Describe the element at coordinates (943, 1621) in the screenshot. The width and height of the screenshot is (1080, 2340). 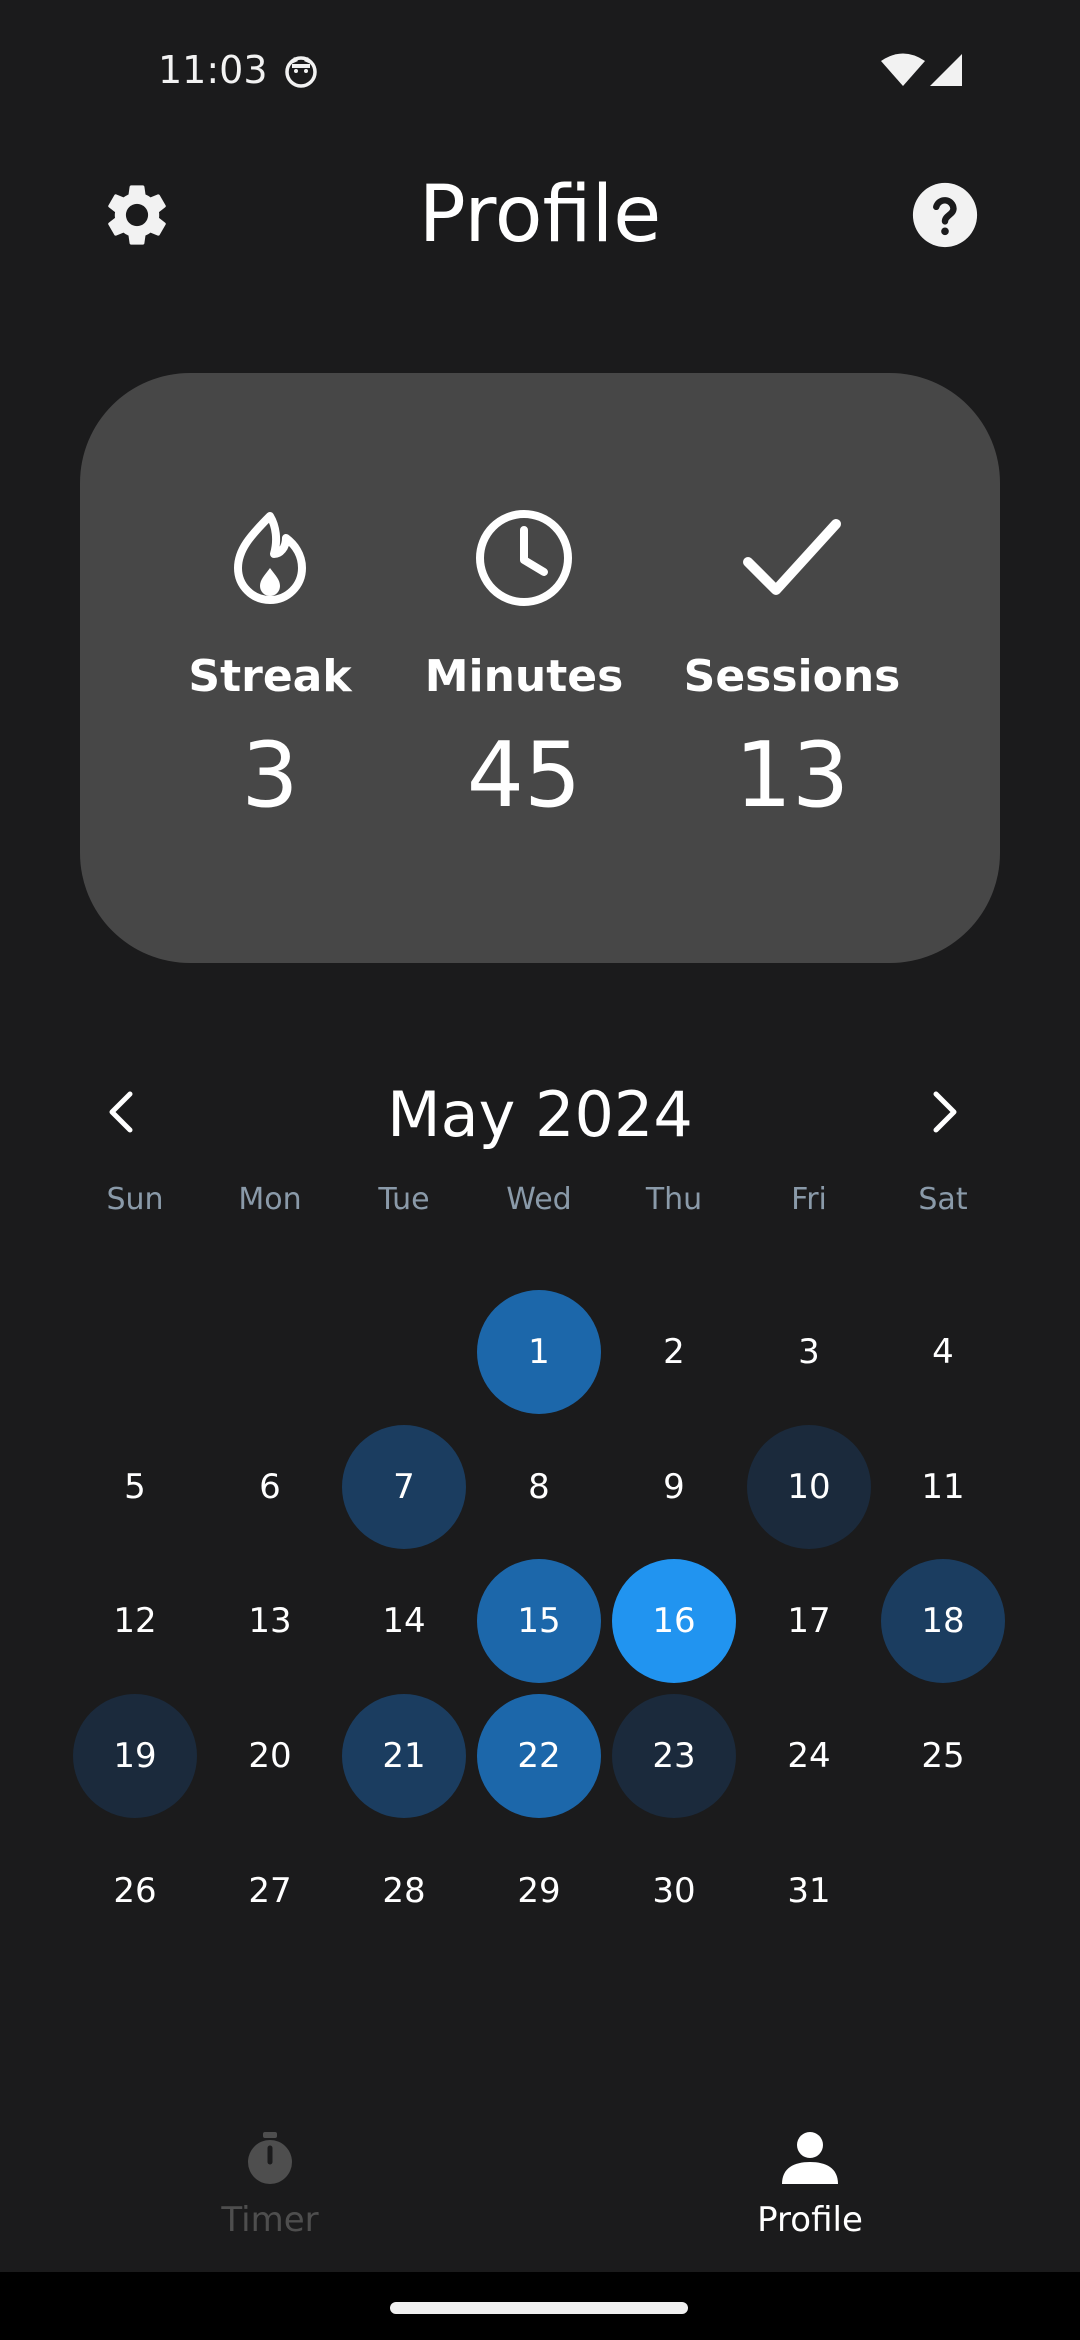
I see `calendar-day: 18` at that location.